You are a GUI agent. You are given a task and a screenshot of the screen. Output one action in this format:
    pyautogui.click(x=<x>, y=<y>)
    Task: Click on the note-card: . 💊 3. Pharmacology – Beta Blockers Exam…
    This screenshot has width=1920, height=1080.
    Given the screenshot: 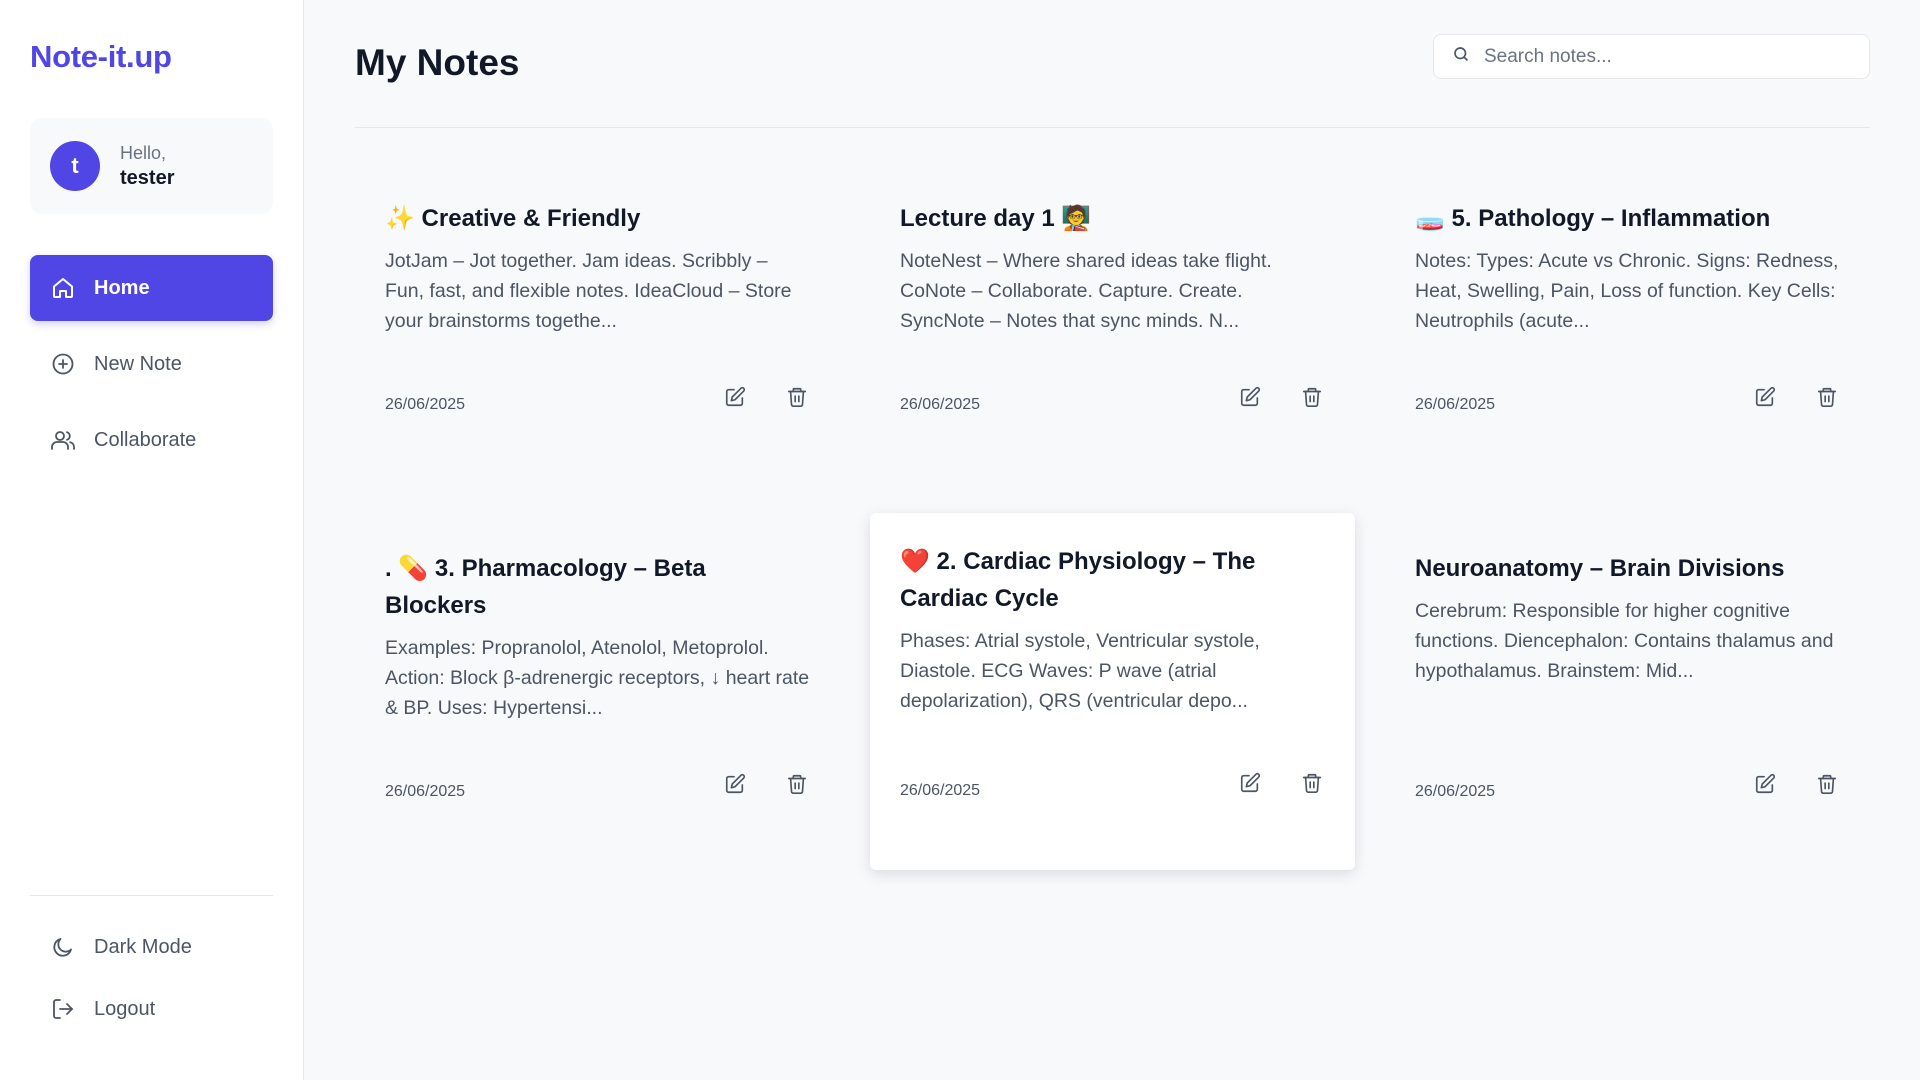 What is the action you would take?
    pyautogui.click(x=597, y=675)
    